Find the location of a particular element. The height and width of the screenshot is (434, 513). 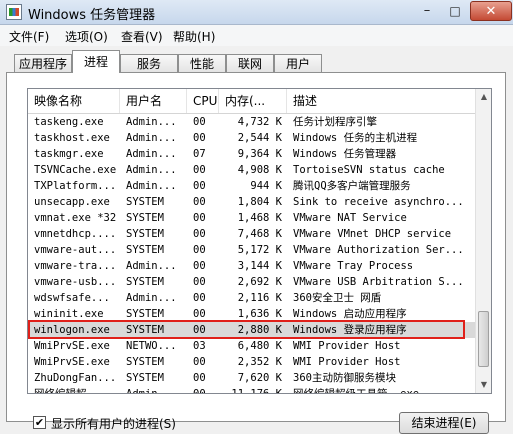

process-image-name: winlogon.exe is located at coordinates (72, 330).